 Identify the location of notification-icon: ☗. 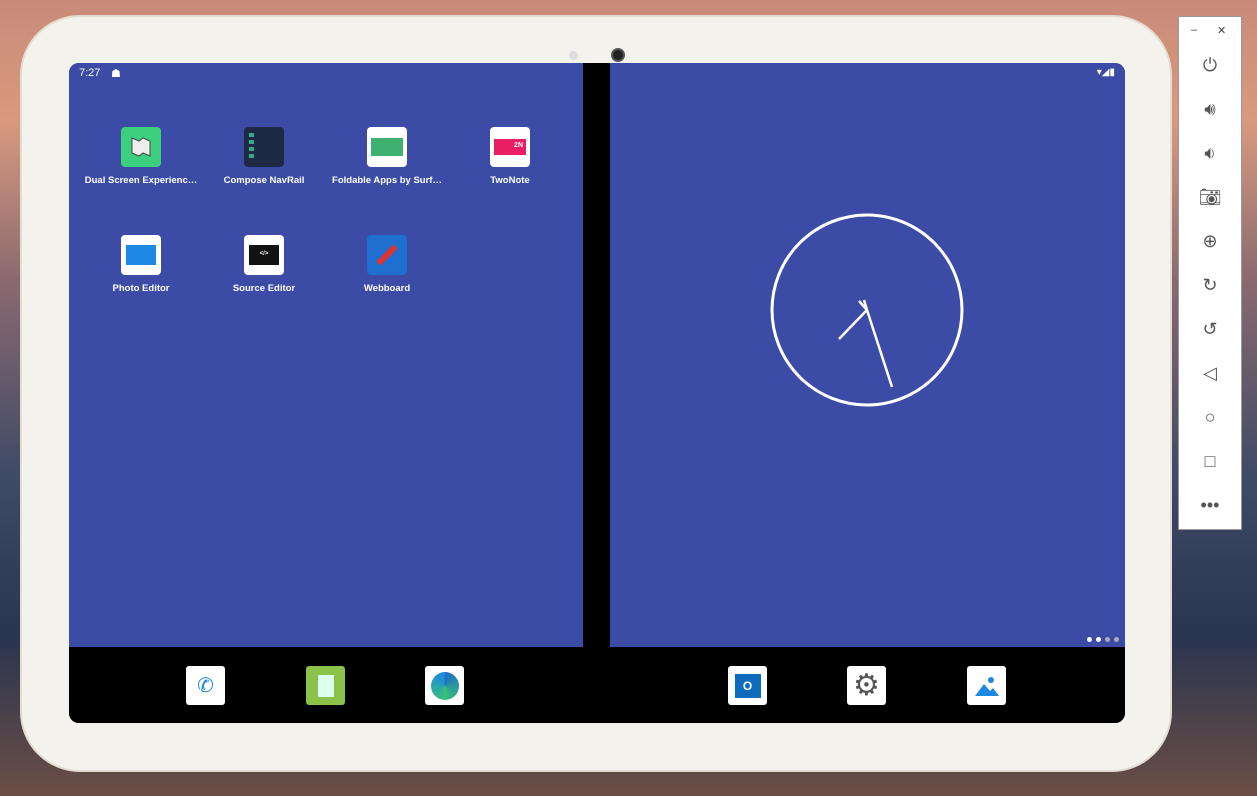
(116, 74).